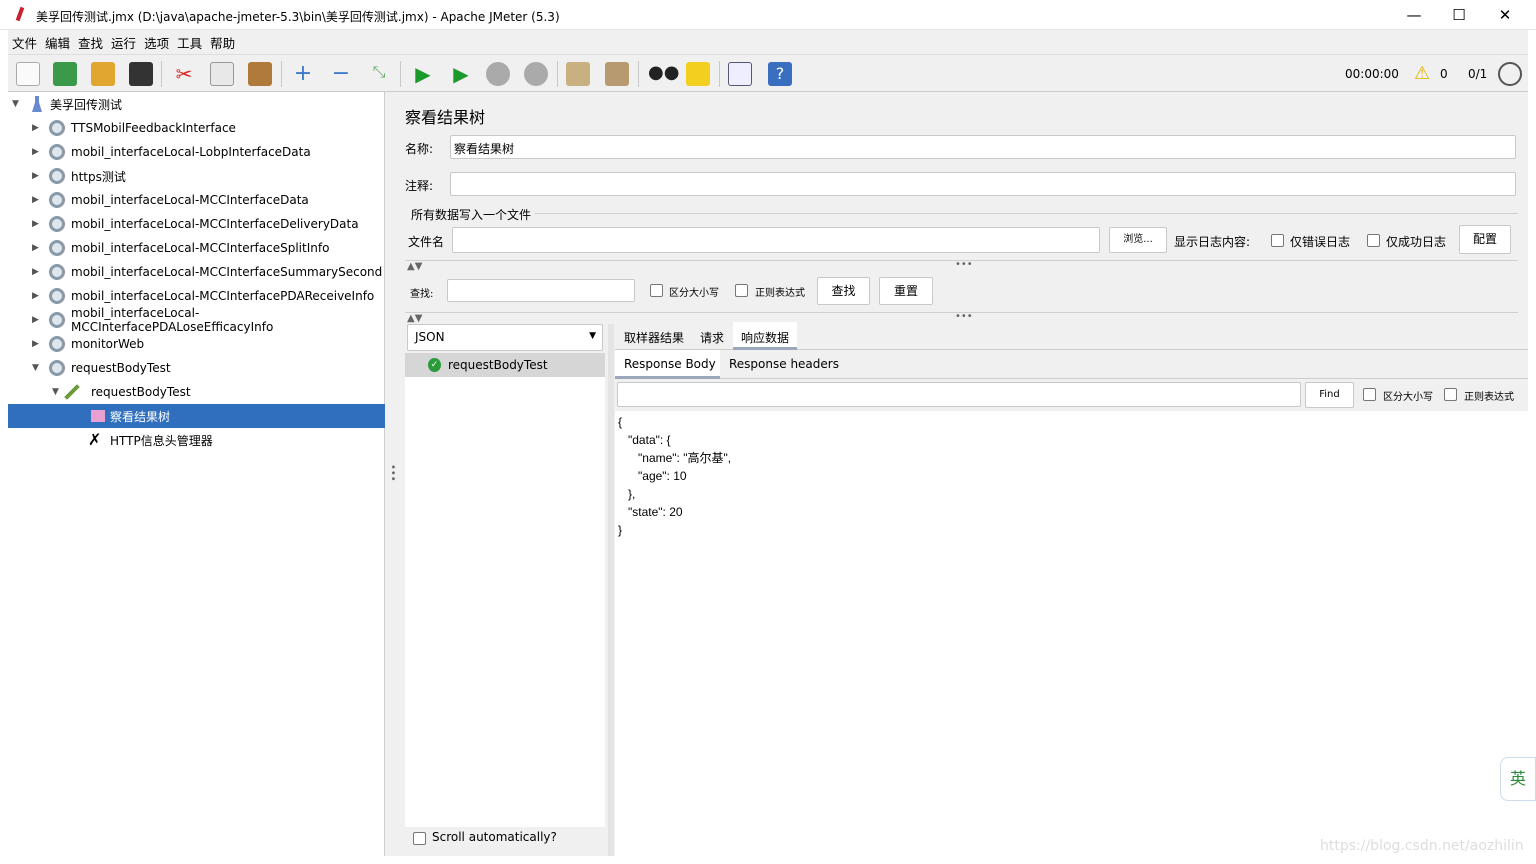 Image resolution: width=1536 pixels, height=864 pixels. I want to click on success-only-checkbox, so click(1373, 240).